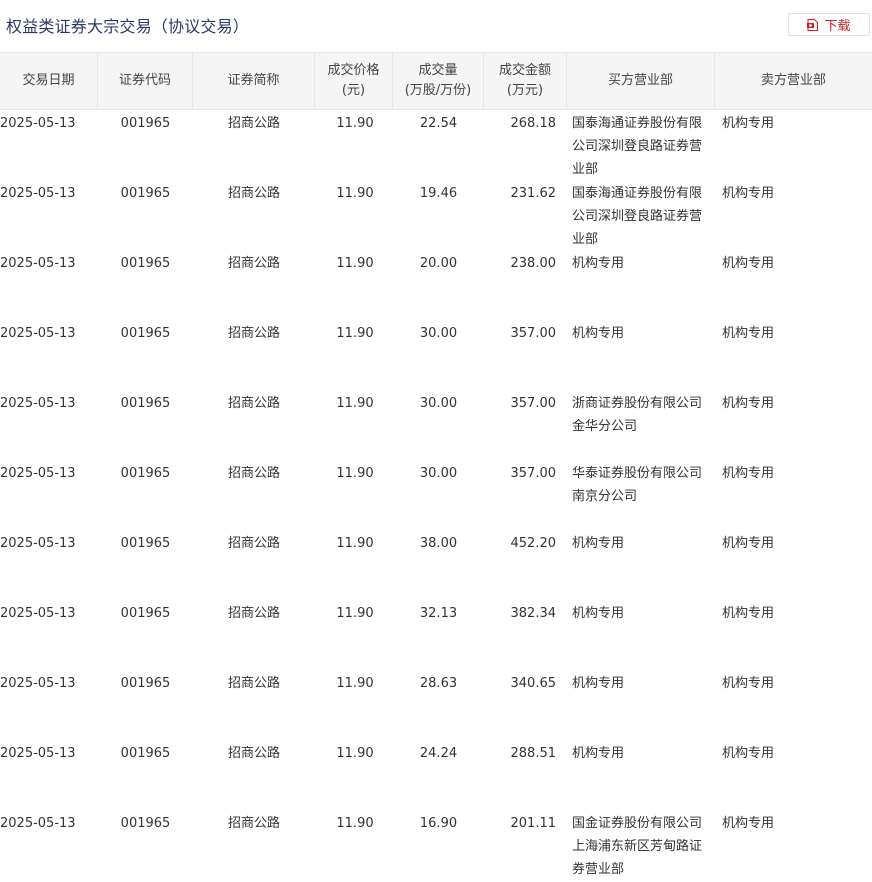 This screenshot has height=882, width=872. What do you see at coordinates (533, 543) in the screenshot?
I see `cell-amount: 452.20` at bounding box center [533, 543].